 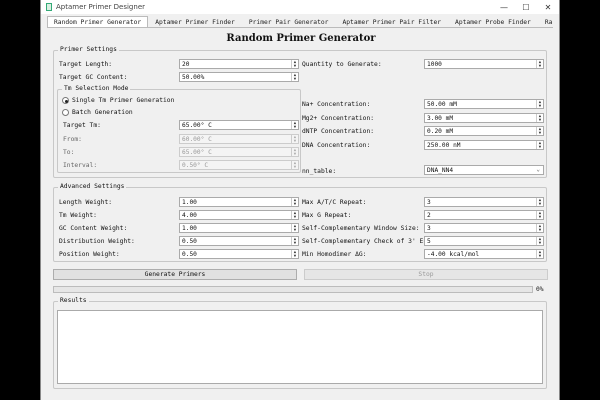 What do you see at coordinates (426, 274) in the screenshot?
I see `stop-button: Stop` at bounding box center [426, 274].